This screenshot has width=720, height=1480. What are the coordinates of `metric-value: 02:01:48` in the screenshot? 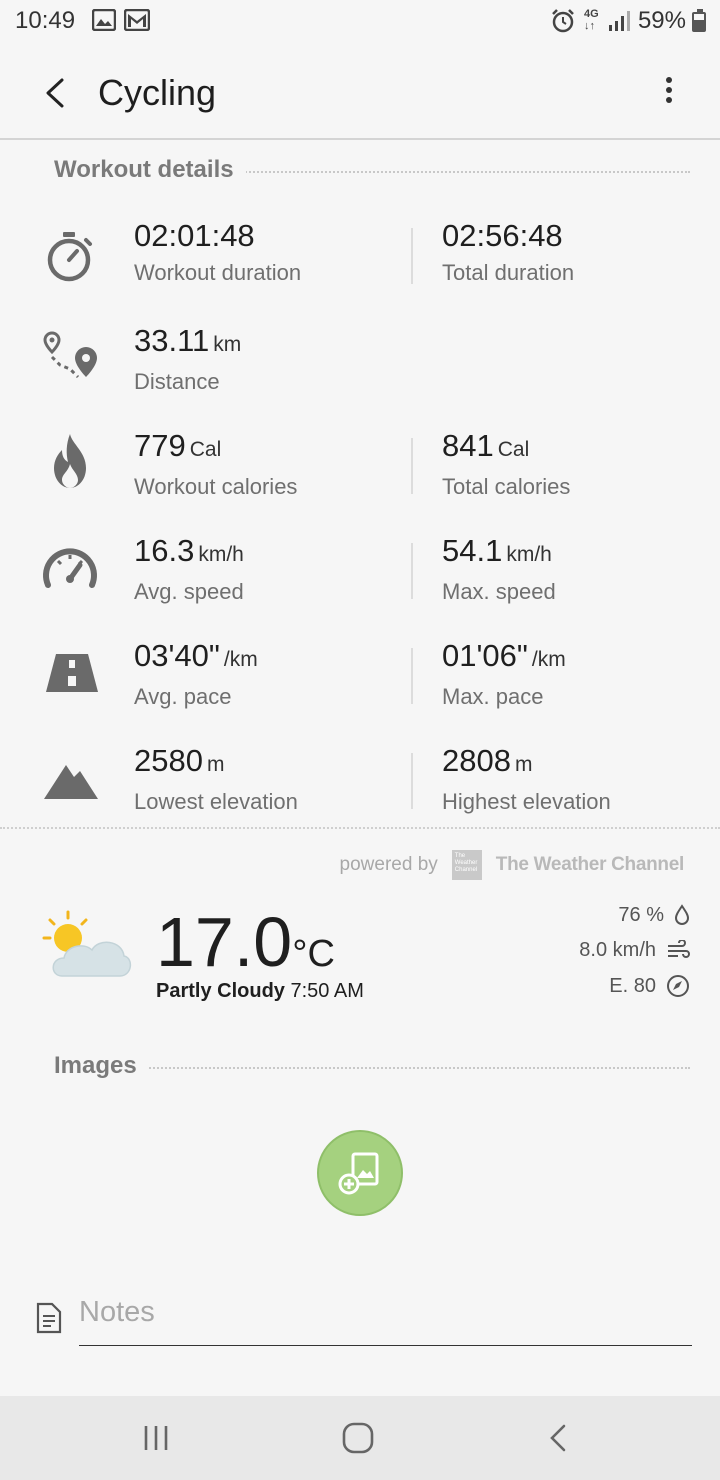 It's located at (194, 235).